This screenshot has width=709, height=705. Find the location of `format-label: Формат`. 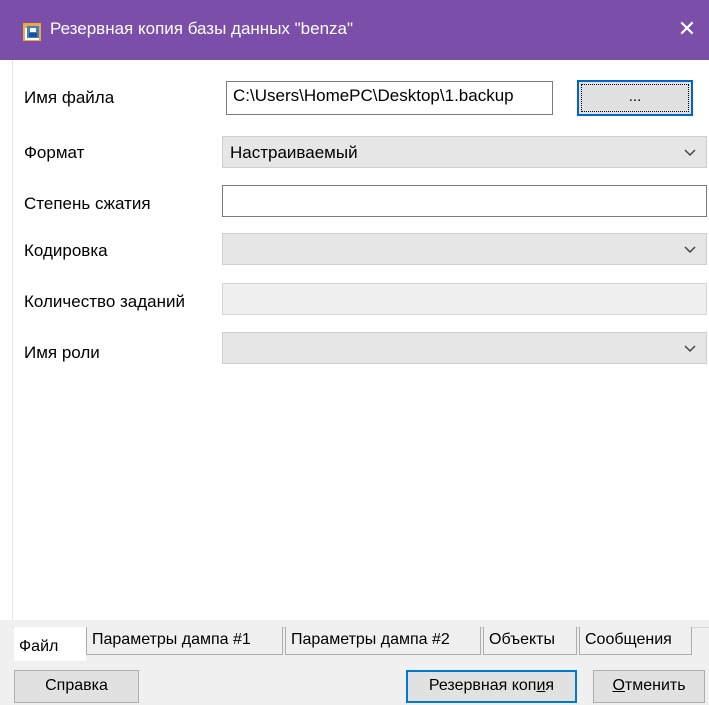

format-label: Формат is located at coordinates (54, 152).